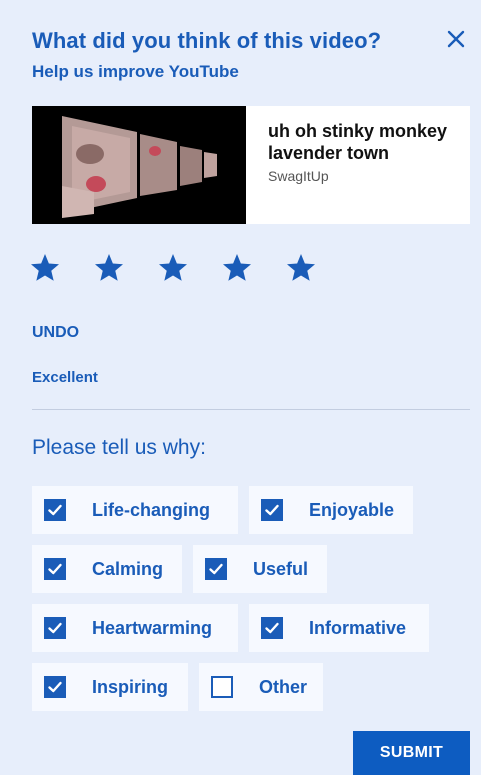  Describe the element at coordinates (109, 268) in the screenshot. I see `star-2-icon` at that location.